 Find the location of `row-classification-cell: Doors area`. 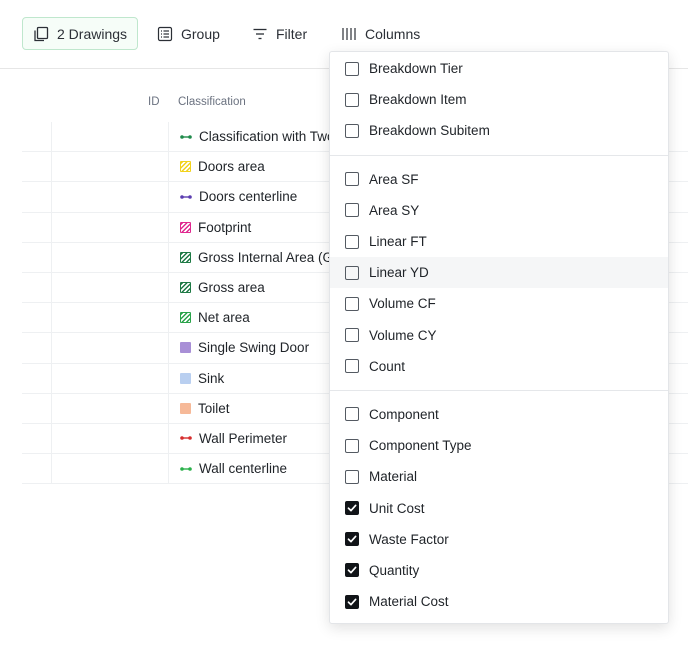

row-classification-cell: Doors area is located at coordinates (217, 166).